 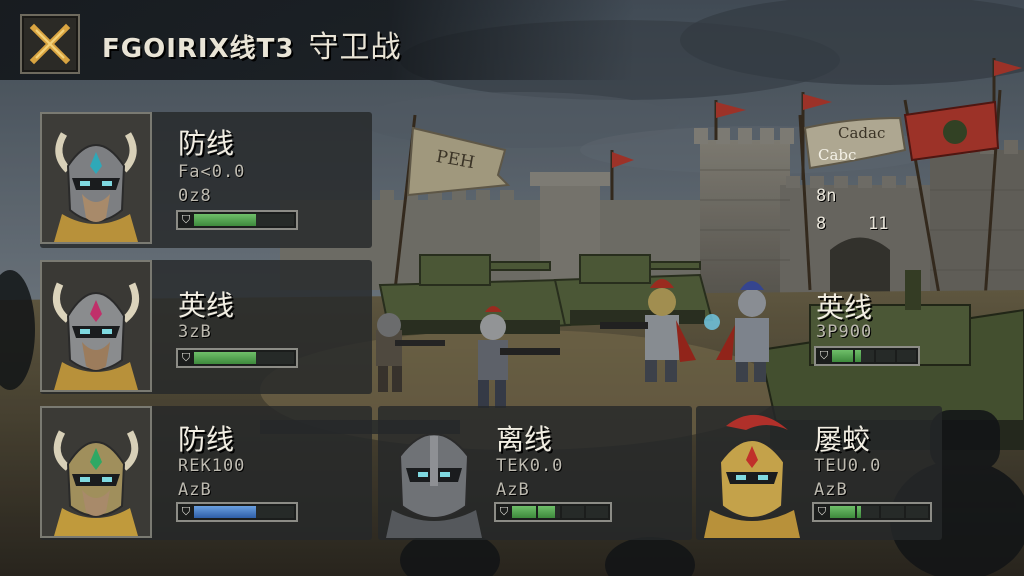 I want to click on enemy-unit-name: 英线, so click(x=844, y=307).